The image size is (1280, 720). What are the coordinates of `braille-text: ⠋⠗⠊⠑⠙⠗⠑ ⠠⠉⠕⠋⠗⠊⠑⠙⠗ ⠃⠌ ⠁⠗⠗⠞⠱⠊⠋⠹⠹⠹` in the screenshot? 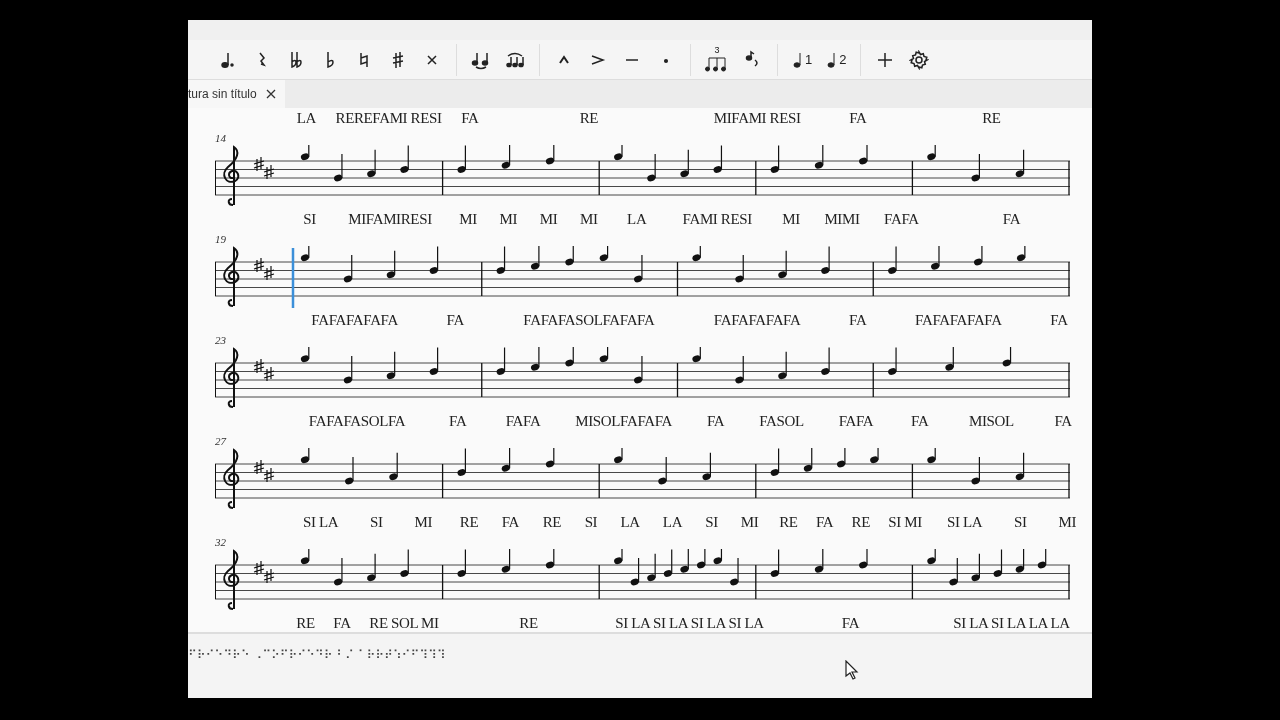 It's located at (317, 655).